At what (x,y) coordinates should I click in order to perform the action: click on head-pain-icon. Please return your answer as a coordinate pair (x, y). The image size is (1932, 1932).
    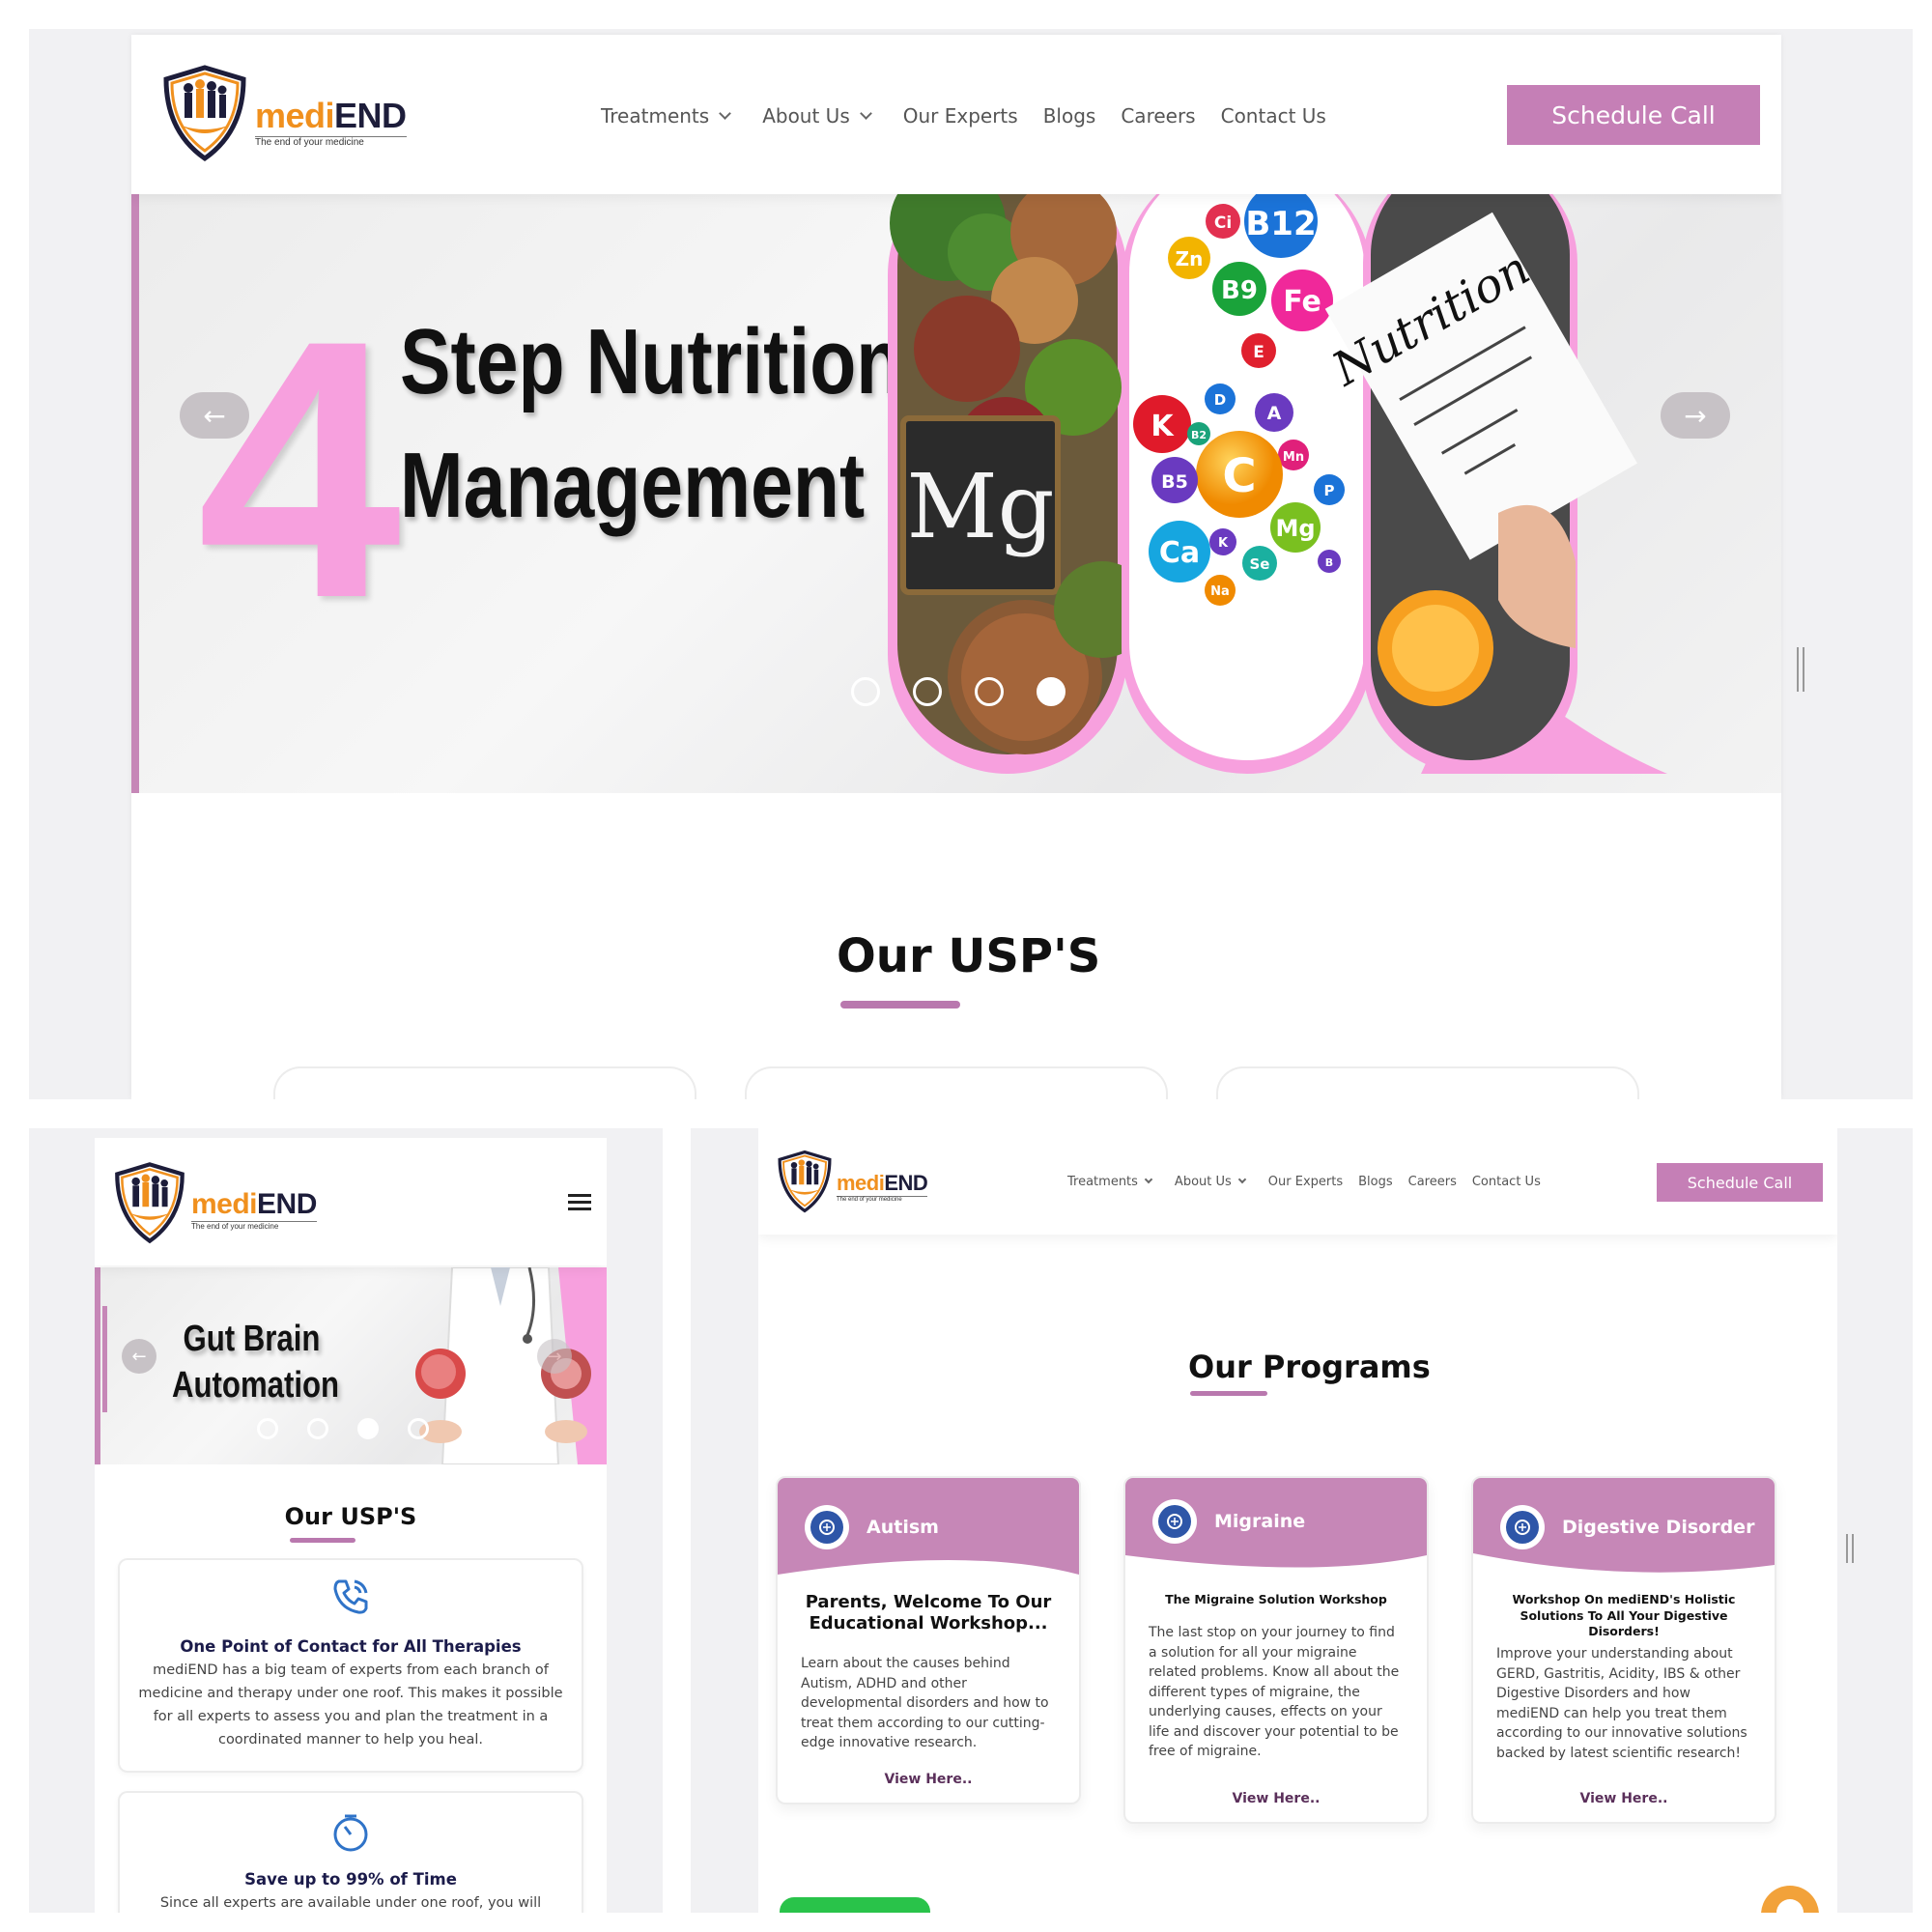
    Looking at the image, I should click on (1174, 1521).